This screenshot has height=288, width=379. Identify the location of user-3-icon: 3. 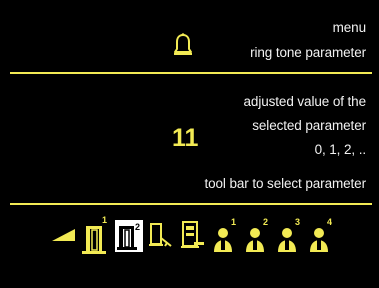
(290, 236).